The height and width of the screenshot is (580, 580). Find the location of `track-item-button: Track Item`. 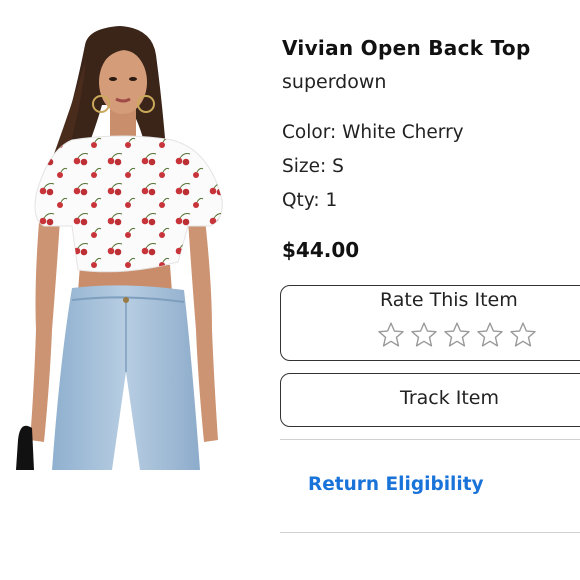

track-item-button: Track Item is located at coordinates (430, 400).